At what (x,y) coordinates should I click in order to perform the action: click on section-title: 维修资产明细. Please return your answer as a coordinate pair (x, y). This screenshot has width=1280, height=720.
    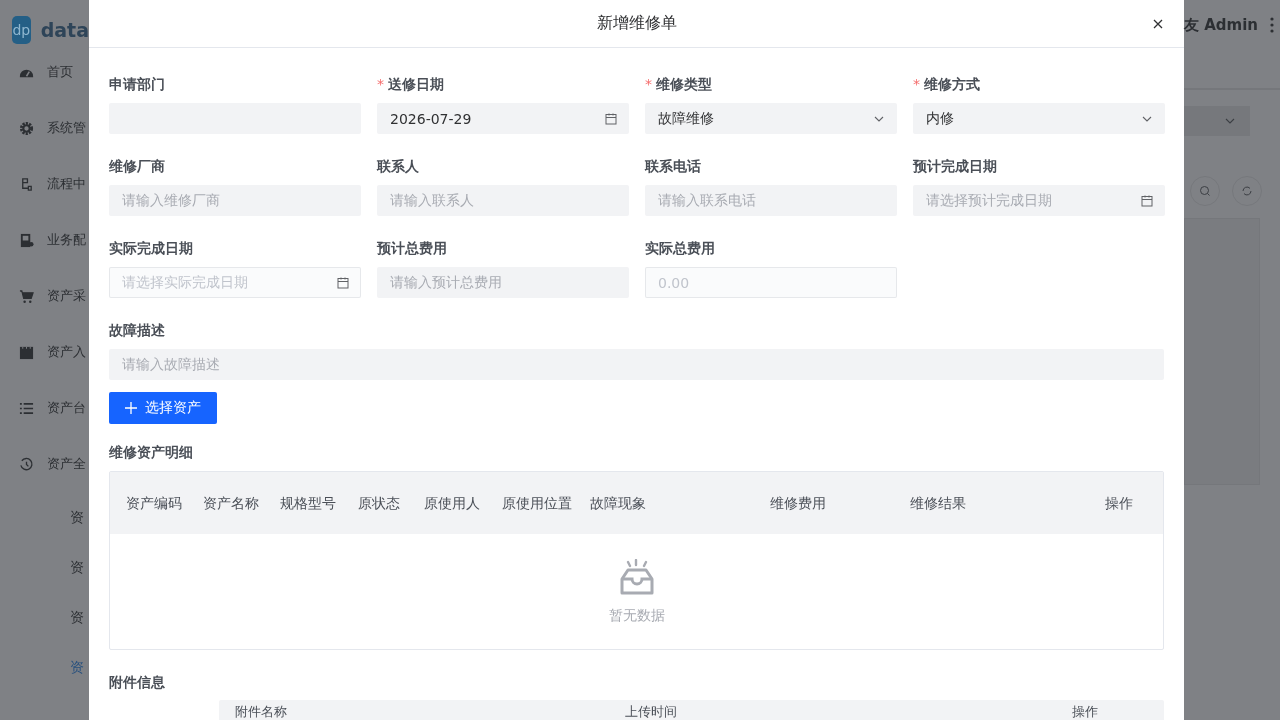
    Looking at the image, I should click on (151, 452).